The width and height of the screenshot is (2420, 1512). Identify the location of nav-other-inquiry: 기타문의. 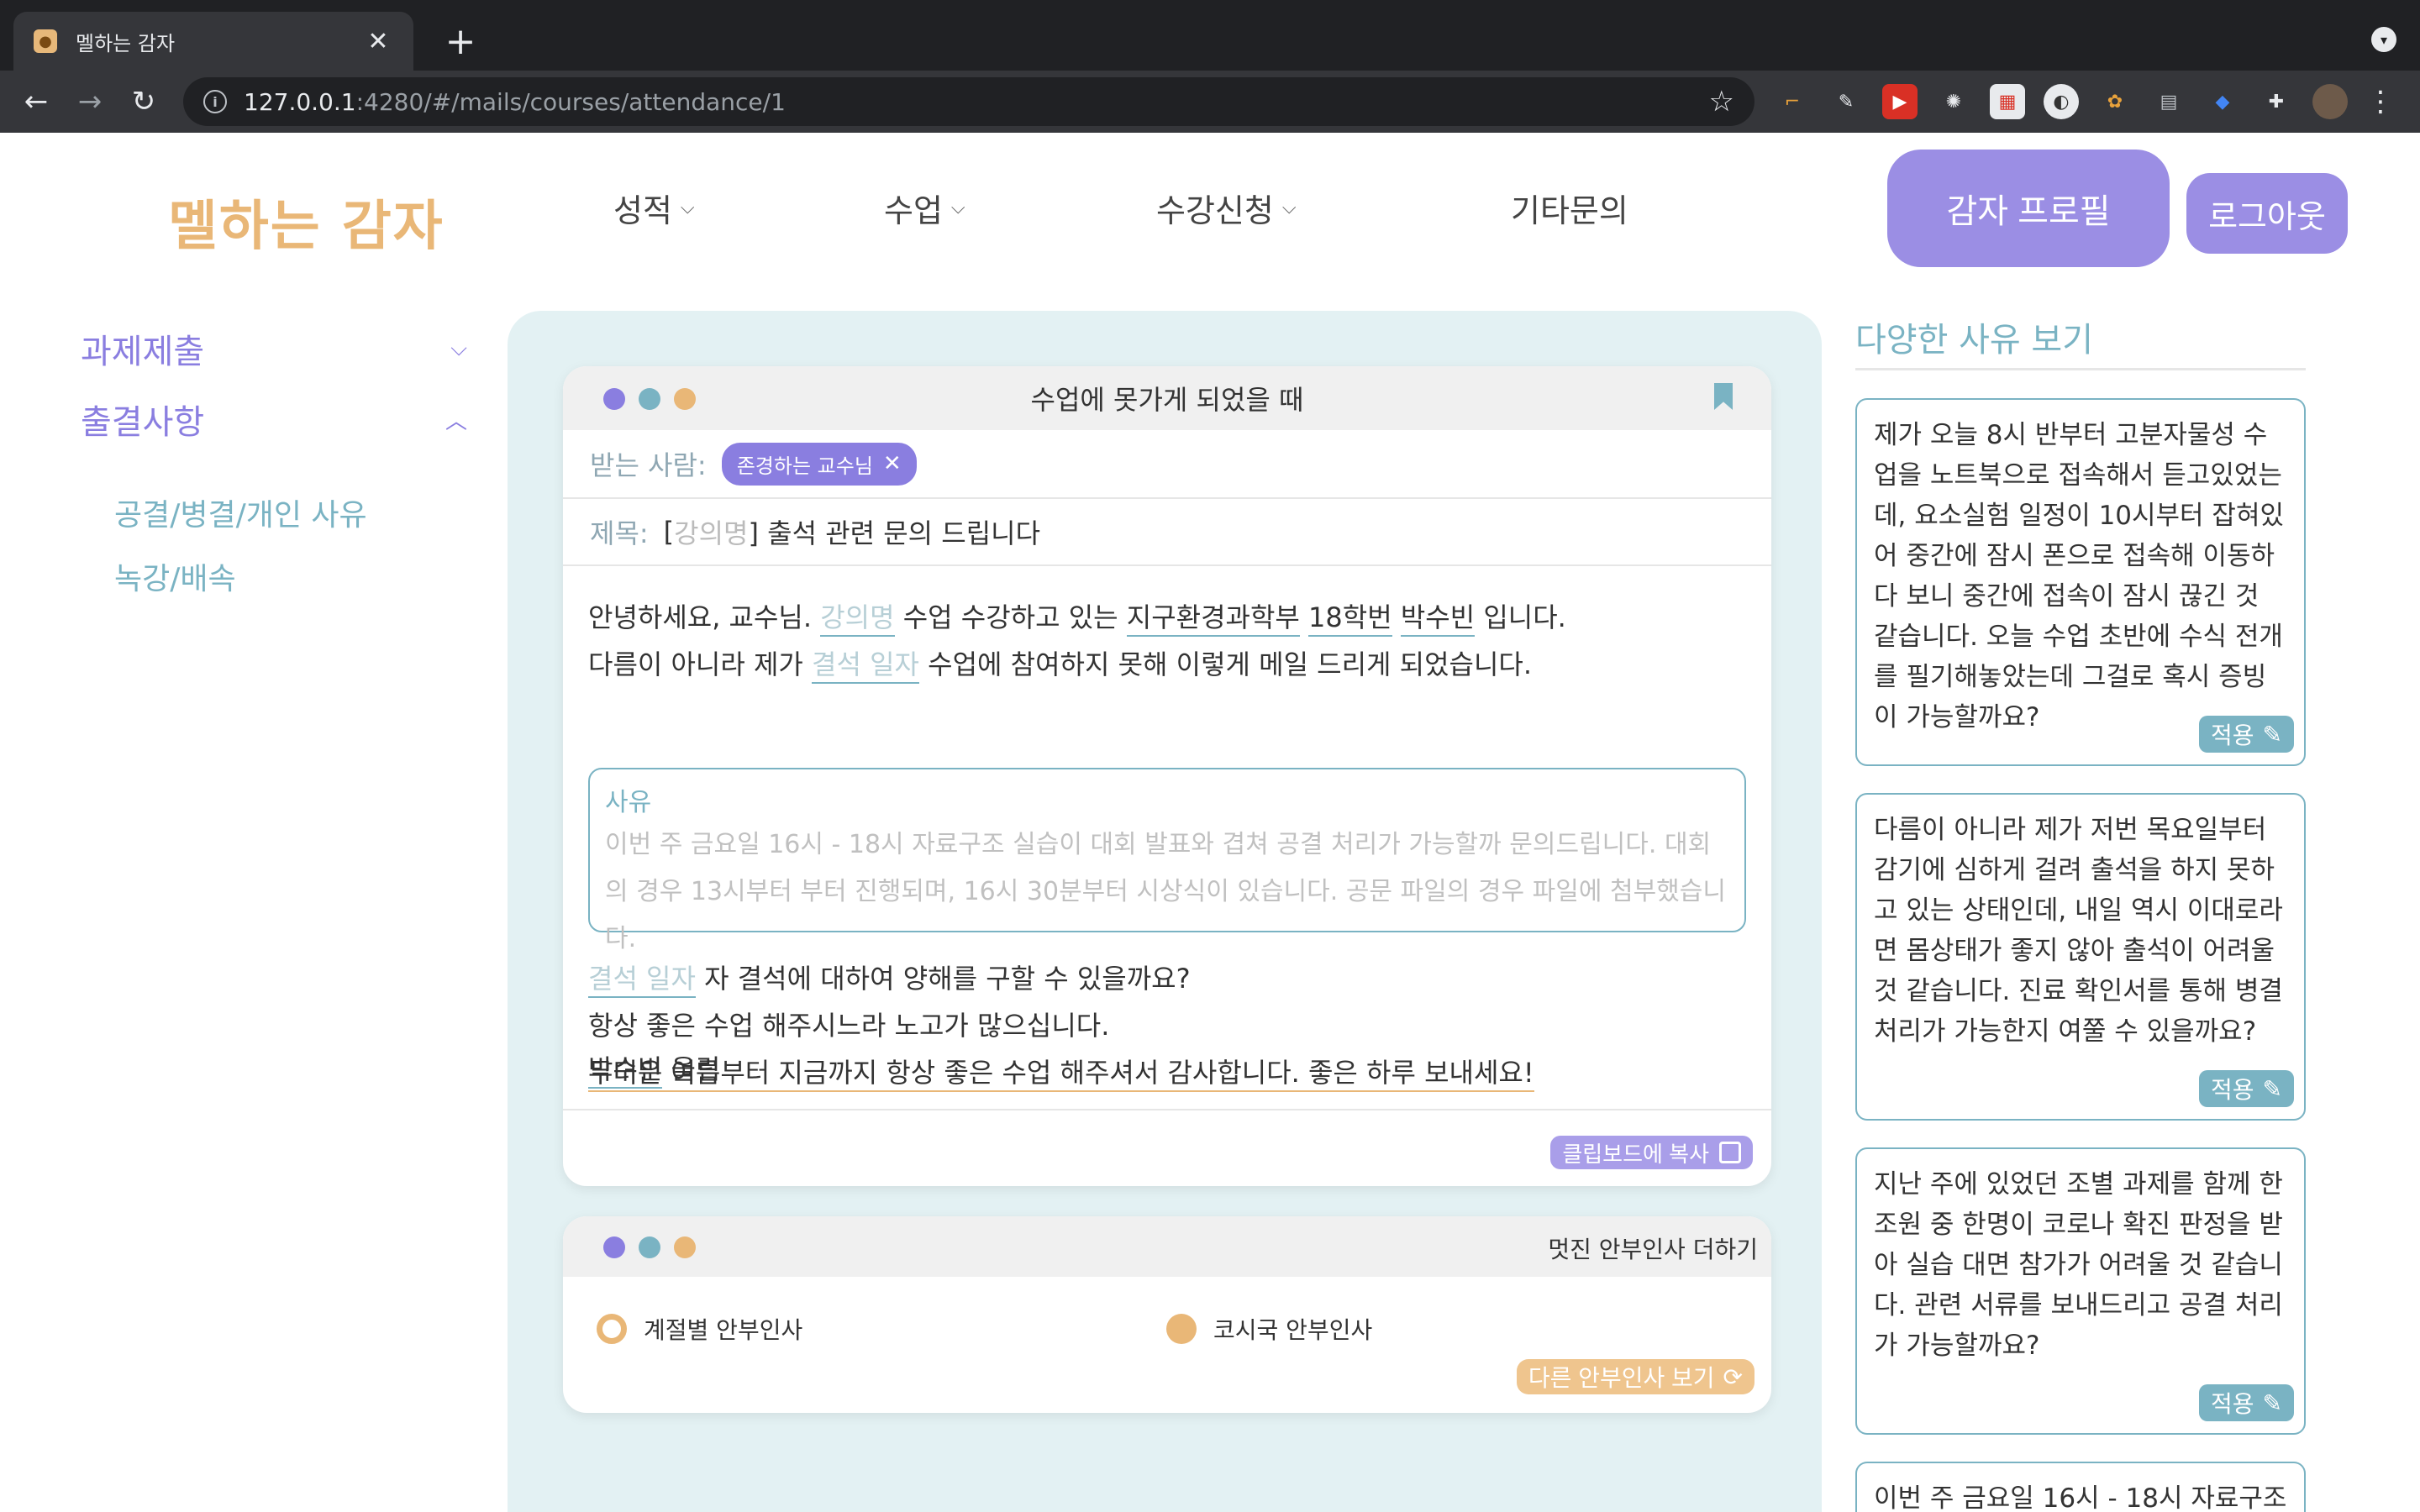
(1569, 208).